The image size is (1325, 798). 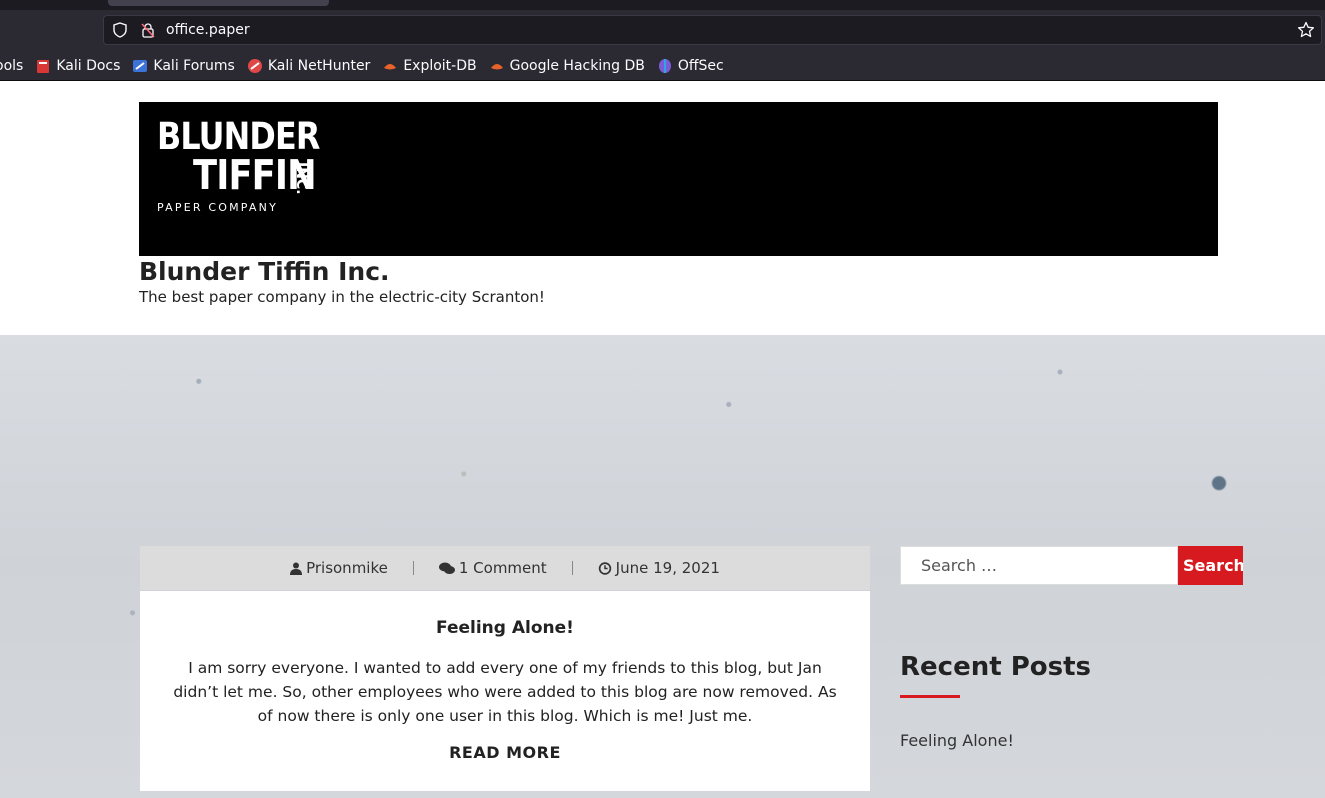 What do you see at coordinates (995, 667) in the screenshot?
I see `recent-posts-heading: Recent Posts` at bounding box center [995, 667].